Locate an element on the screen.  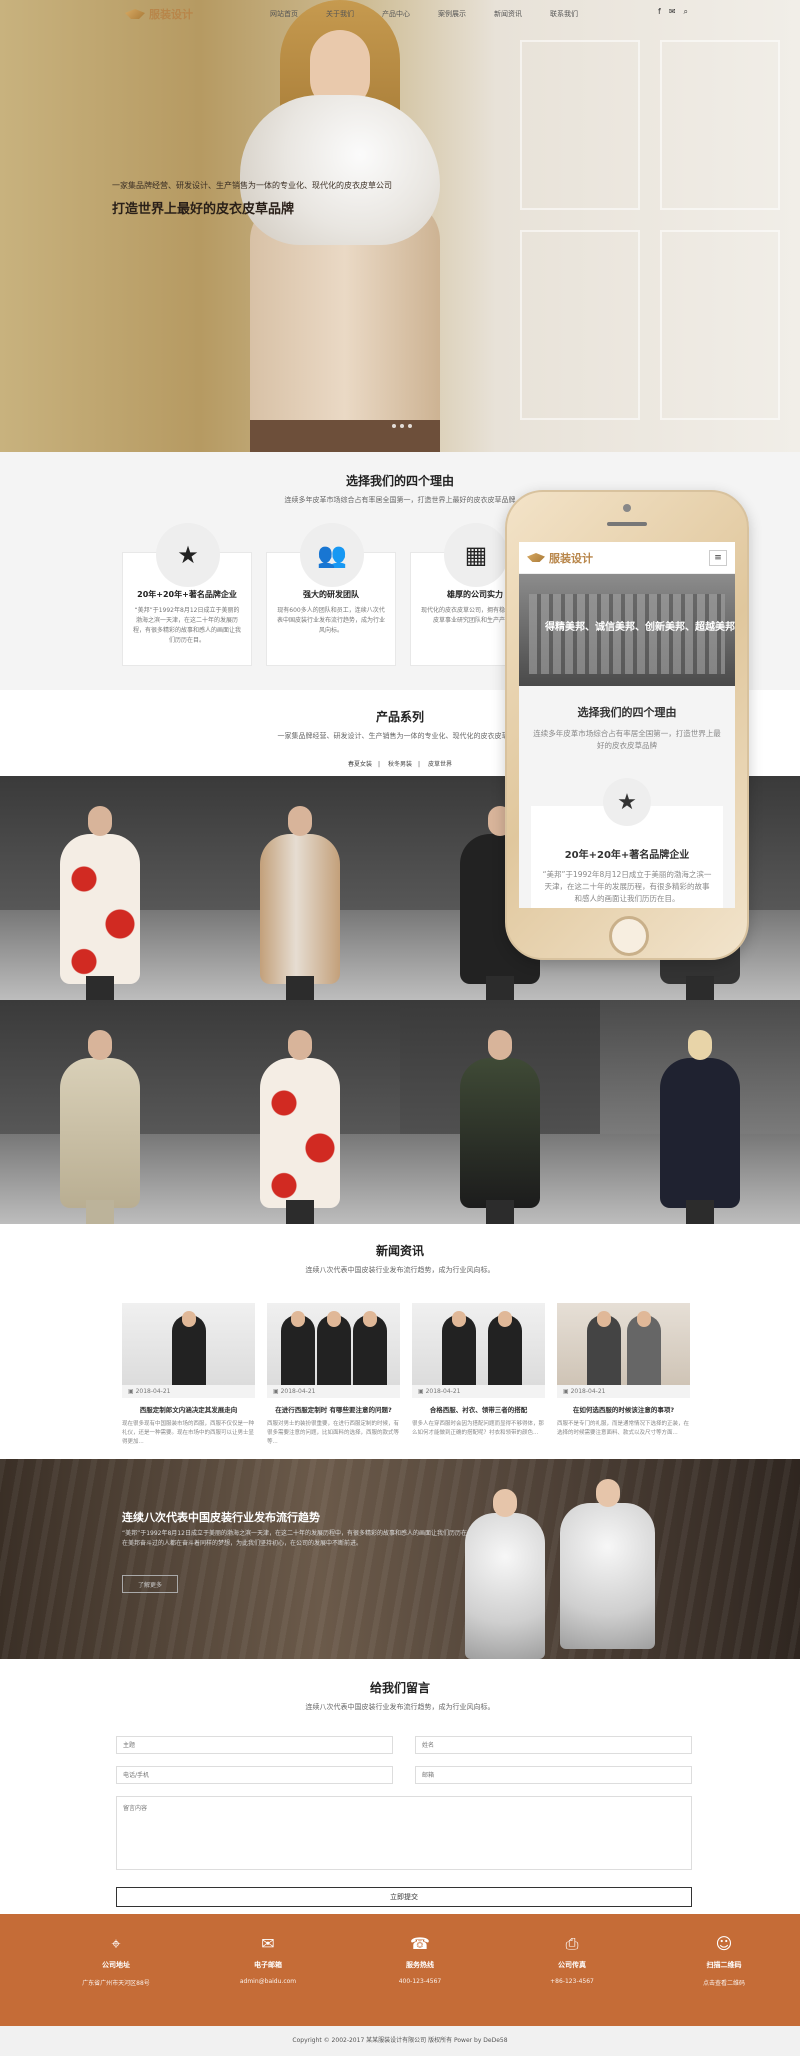
tab-fur-world: 皮草世界 is located at coordinates (440, 764).